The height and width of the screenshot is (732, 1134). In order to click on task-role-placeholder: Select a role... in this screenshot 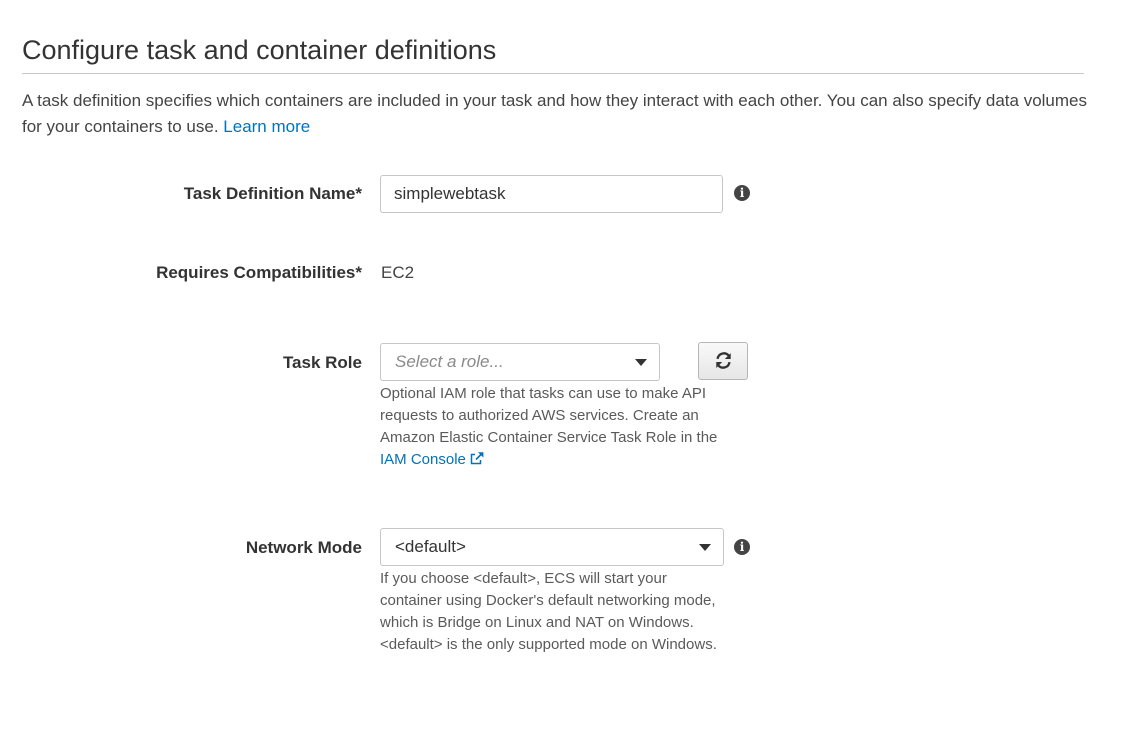, I will do `click(449, 361)`.